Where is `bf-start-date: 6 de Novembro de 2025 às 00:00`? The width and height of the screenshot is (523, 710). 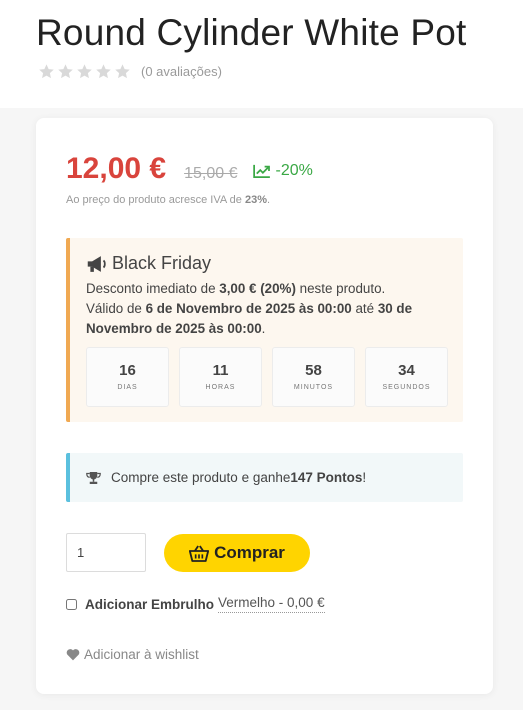
bf-start-date: 6 de Novembro de 2025 às 00:00 is located at coordinates (248, 308).